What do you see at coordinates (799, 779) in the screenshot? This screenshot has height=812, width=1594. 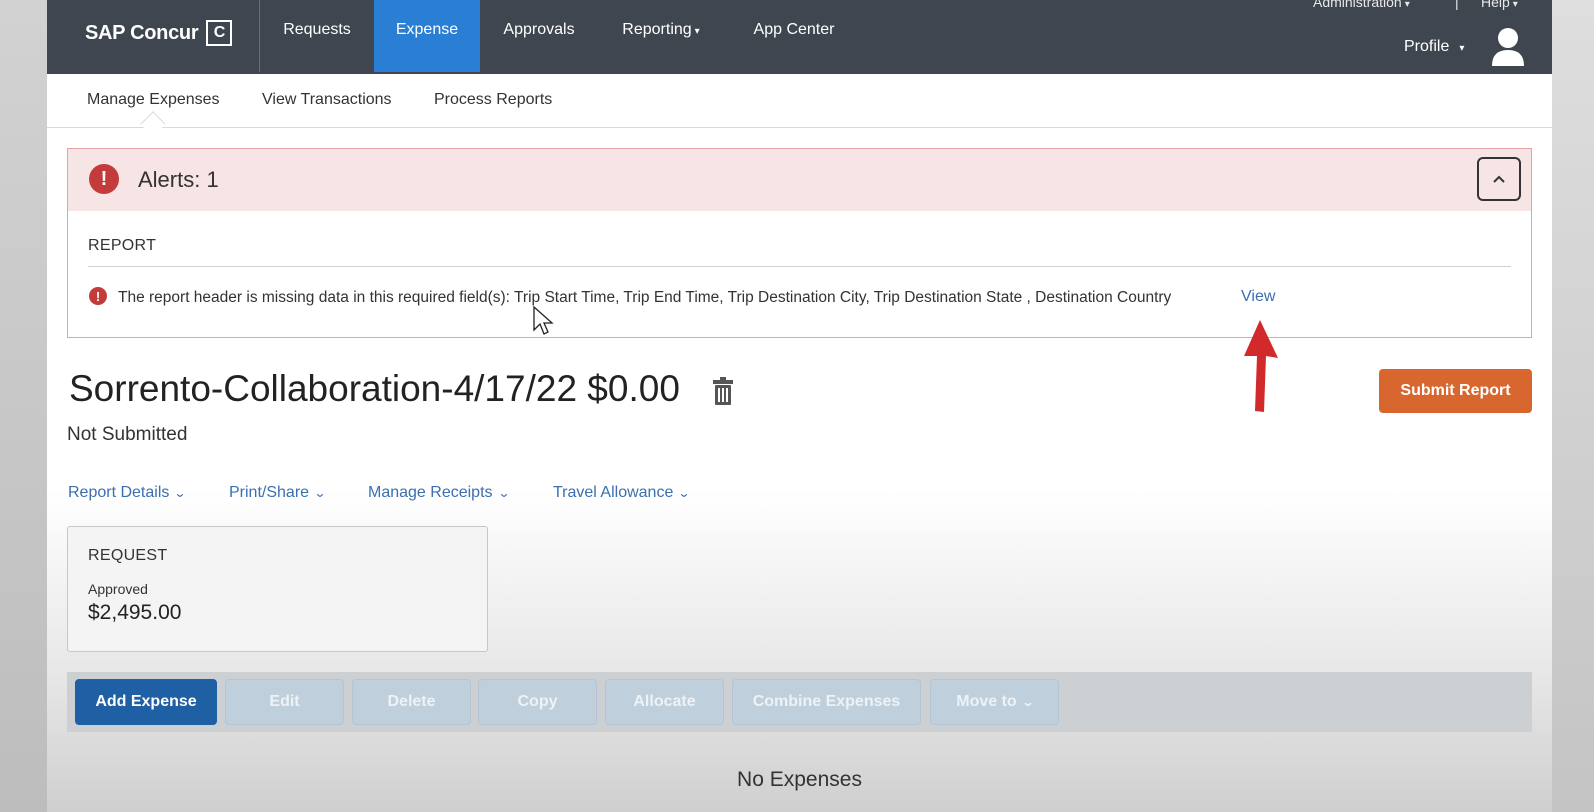 I see `empty-state-message: No Expenses` at bounding box center [799, 779].